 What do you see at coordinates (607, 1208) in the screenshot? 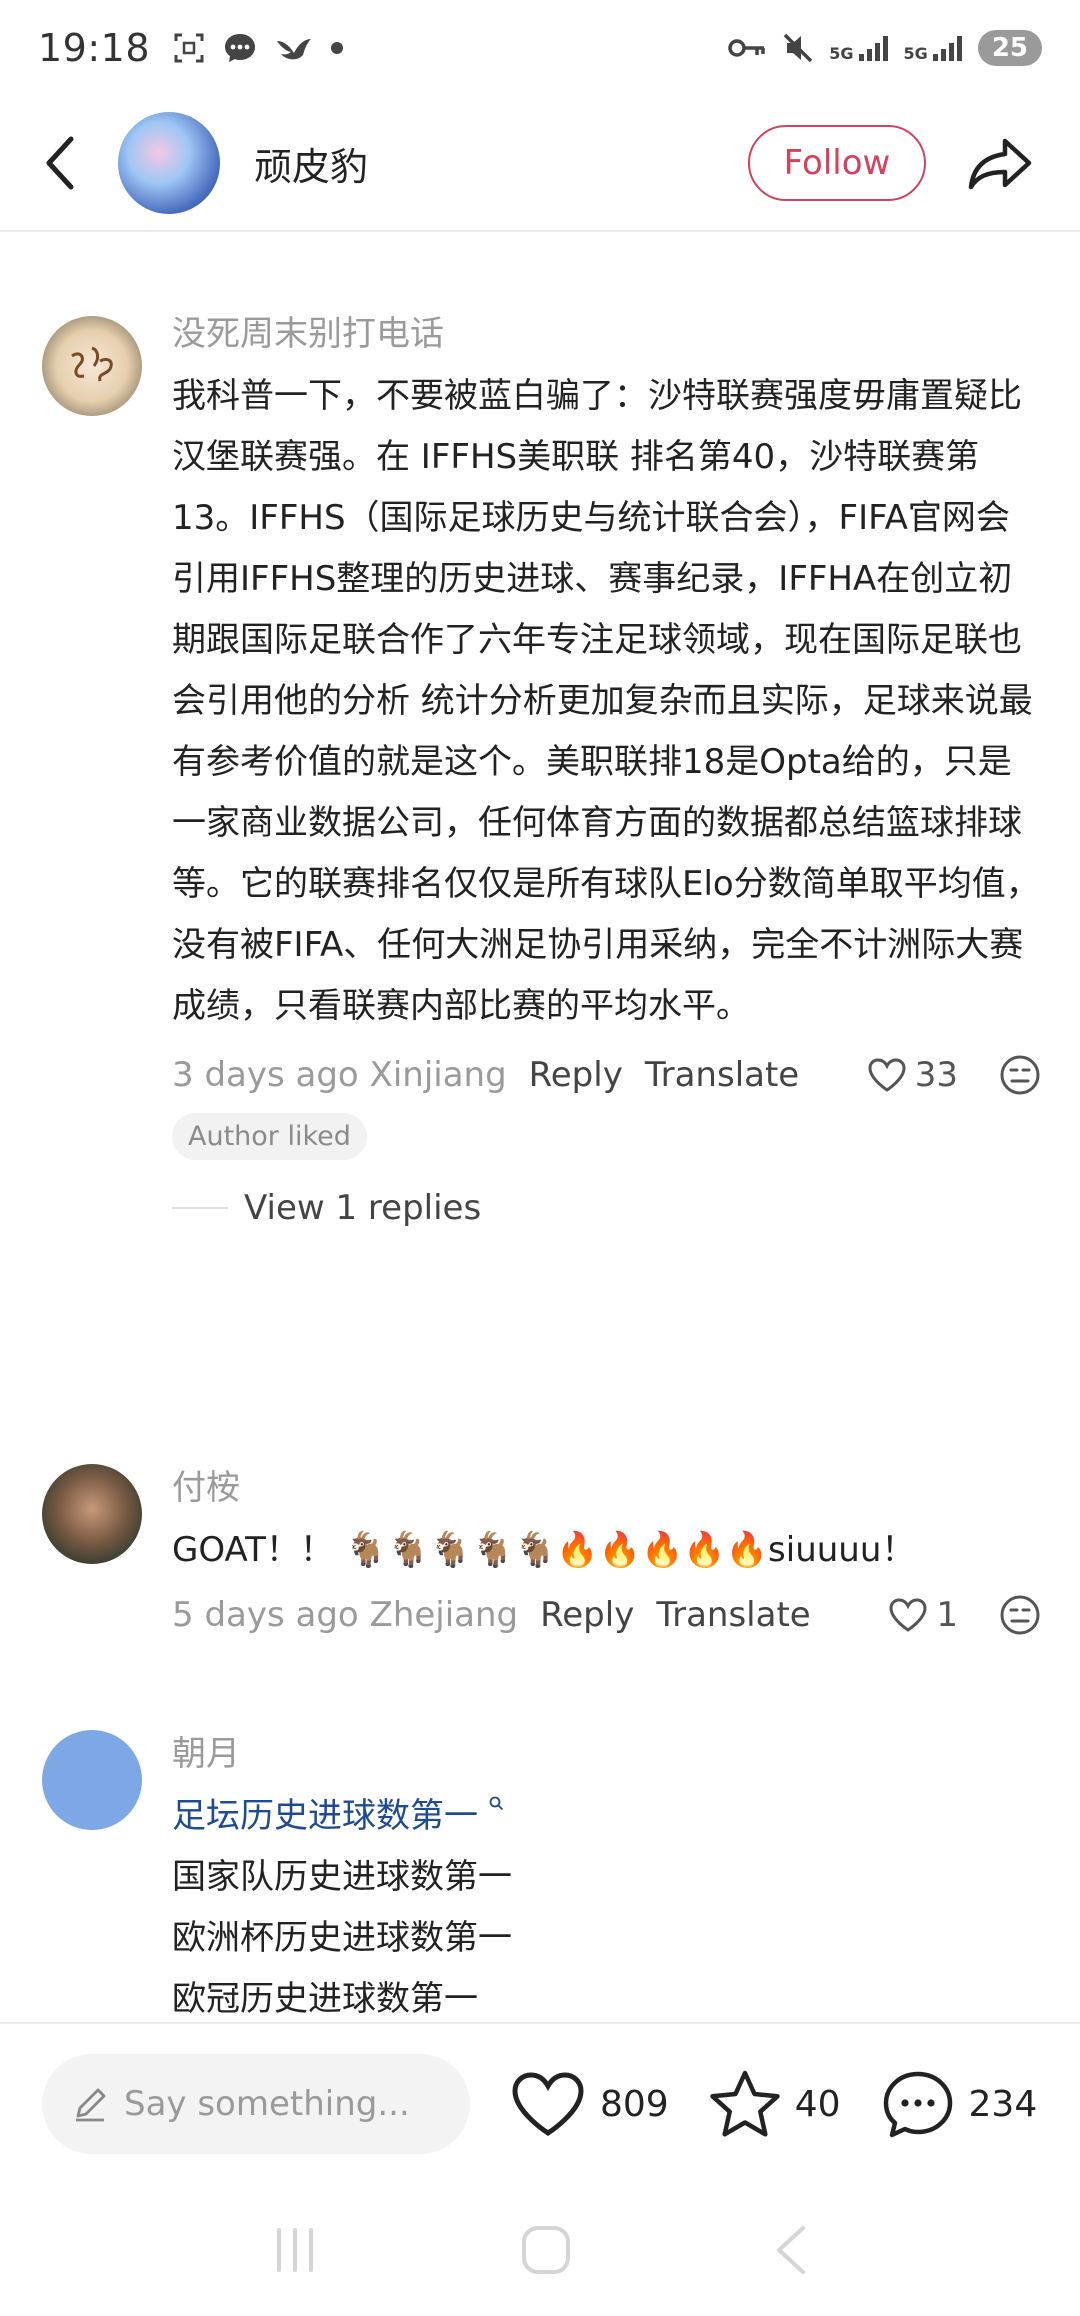
I see `view-replies-button: View 1 replies` at bounding box center [607, 1208].